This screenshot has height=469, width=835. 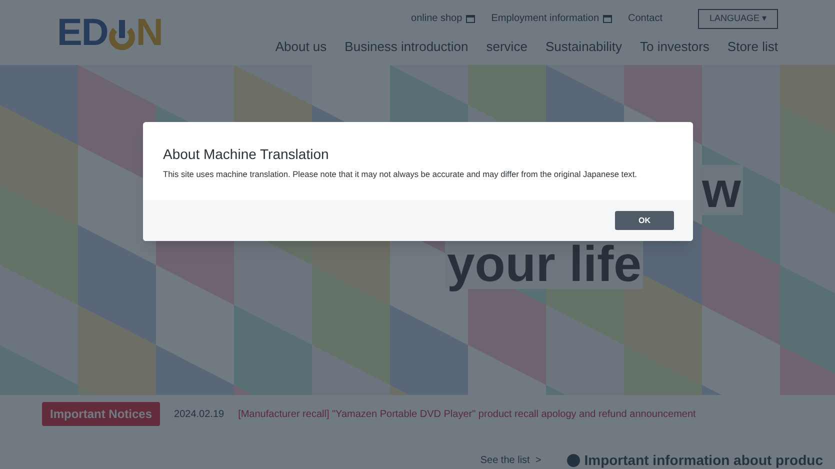 I want to click on nav-link: Sustainability, so click(x=583, y=46).